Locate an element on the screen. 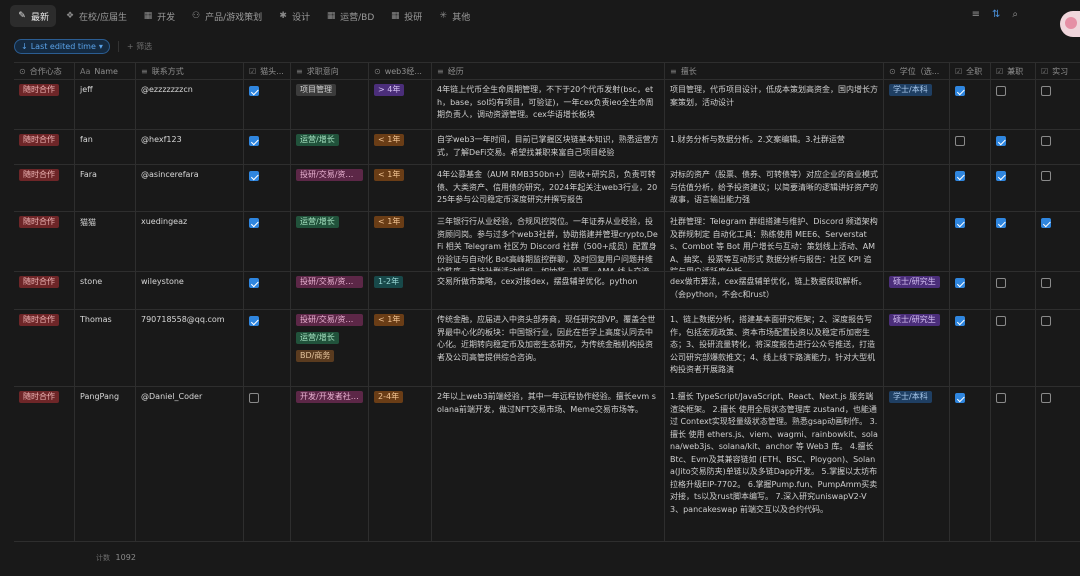 The height and width of the screenshot is (576, 1080). degree-cell: 硕士/研究生 is located at coordinates (917, 290).